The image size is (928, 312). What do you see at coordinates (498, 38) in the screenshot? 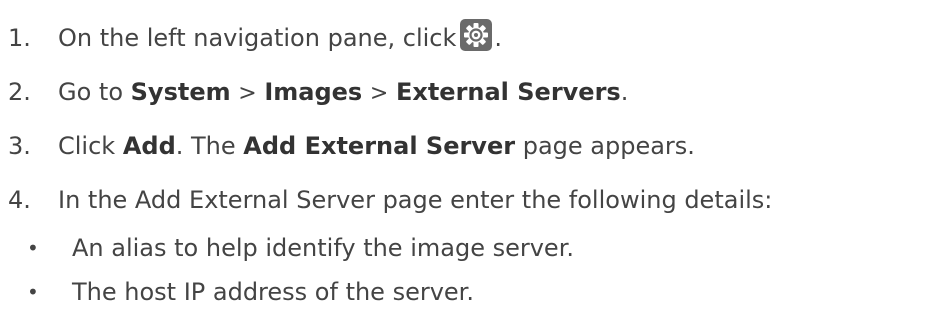
I see `step-1-period: .` at bounding box center [498, 38].